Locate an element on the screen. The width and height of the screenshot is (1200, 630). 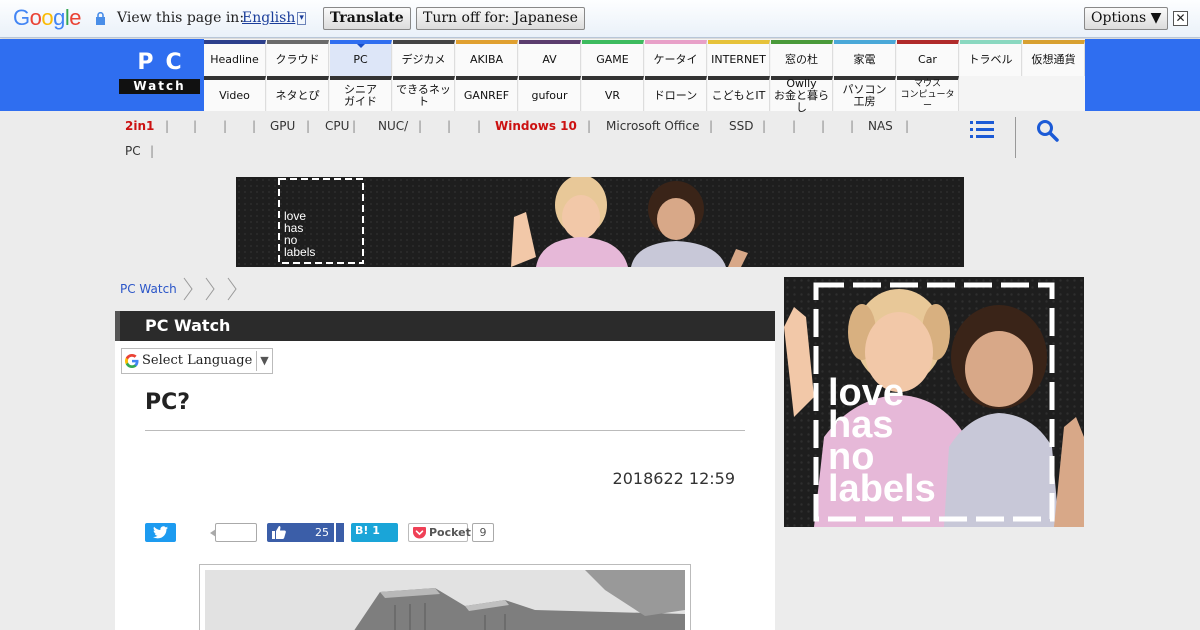
article-photo is located at coordinates (445, 597).